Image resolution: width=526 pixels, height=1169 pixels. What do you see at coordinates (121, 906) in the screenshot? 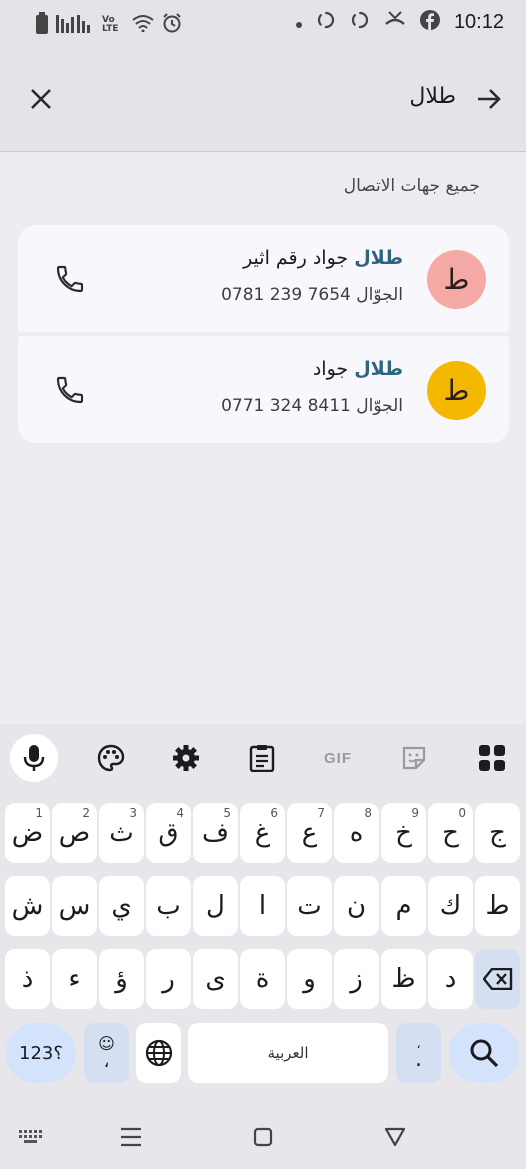
I see `key: ي` at bounding box center [121, 906].